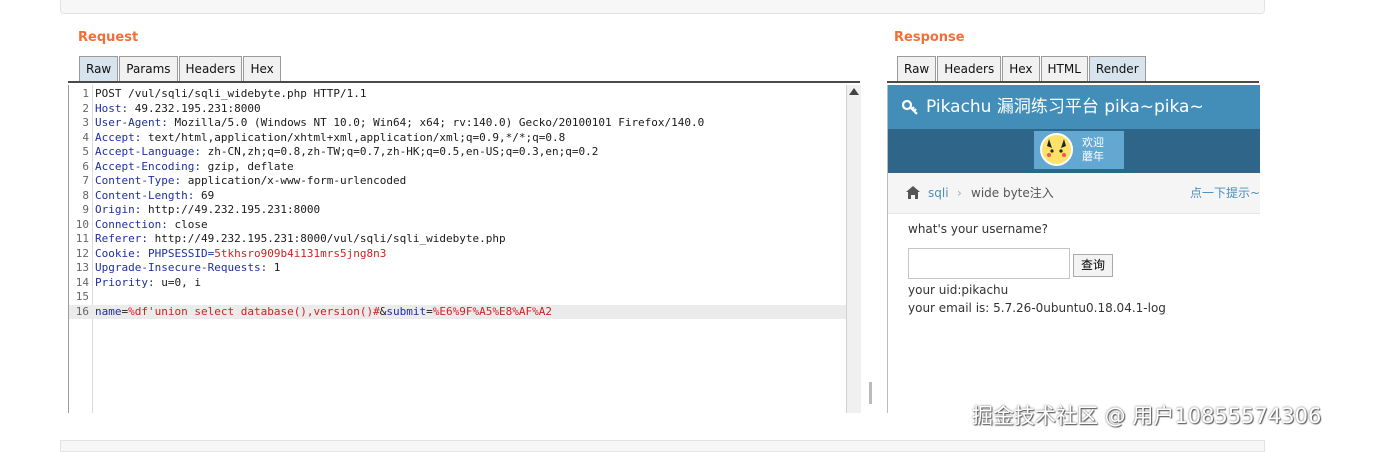 The image size is (1377, 452). Describe the element at coordinates (118, 253) in the screenshot. I see `header-key: Cookie:` at that location.